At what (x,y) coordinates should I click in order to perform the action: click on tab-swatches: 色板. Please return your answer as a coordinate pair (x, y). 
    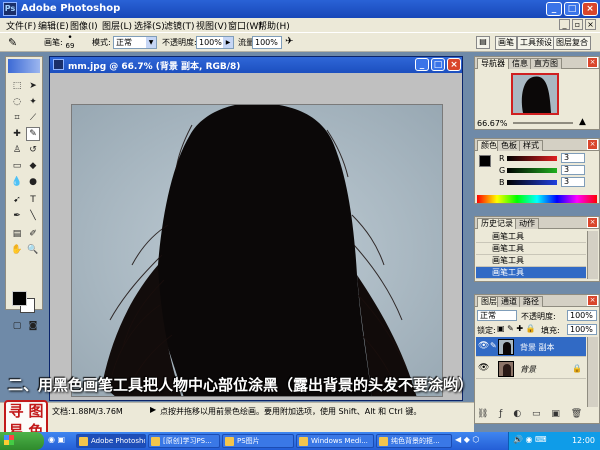
    Looking at the image, I should click on (509, 145).